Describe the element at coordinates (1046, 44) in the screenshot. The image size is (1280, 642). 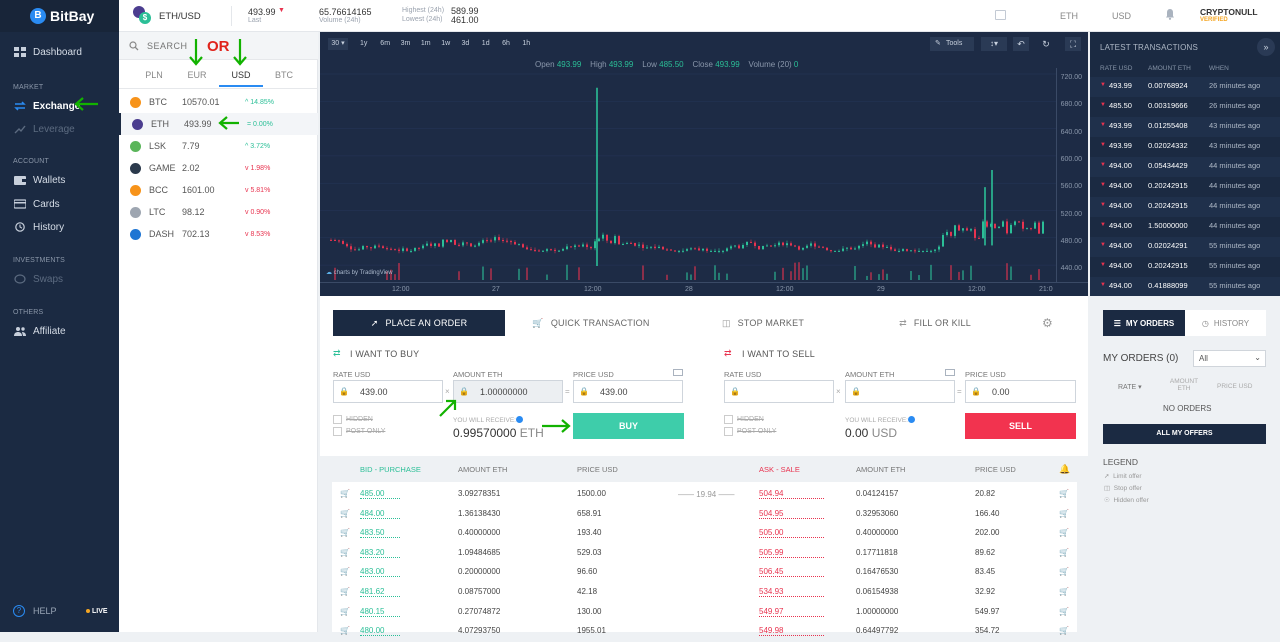
I see `redo-icon: ↻` at that location.